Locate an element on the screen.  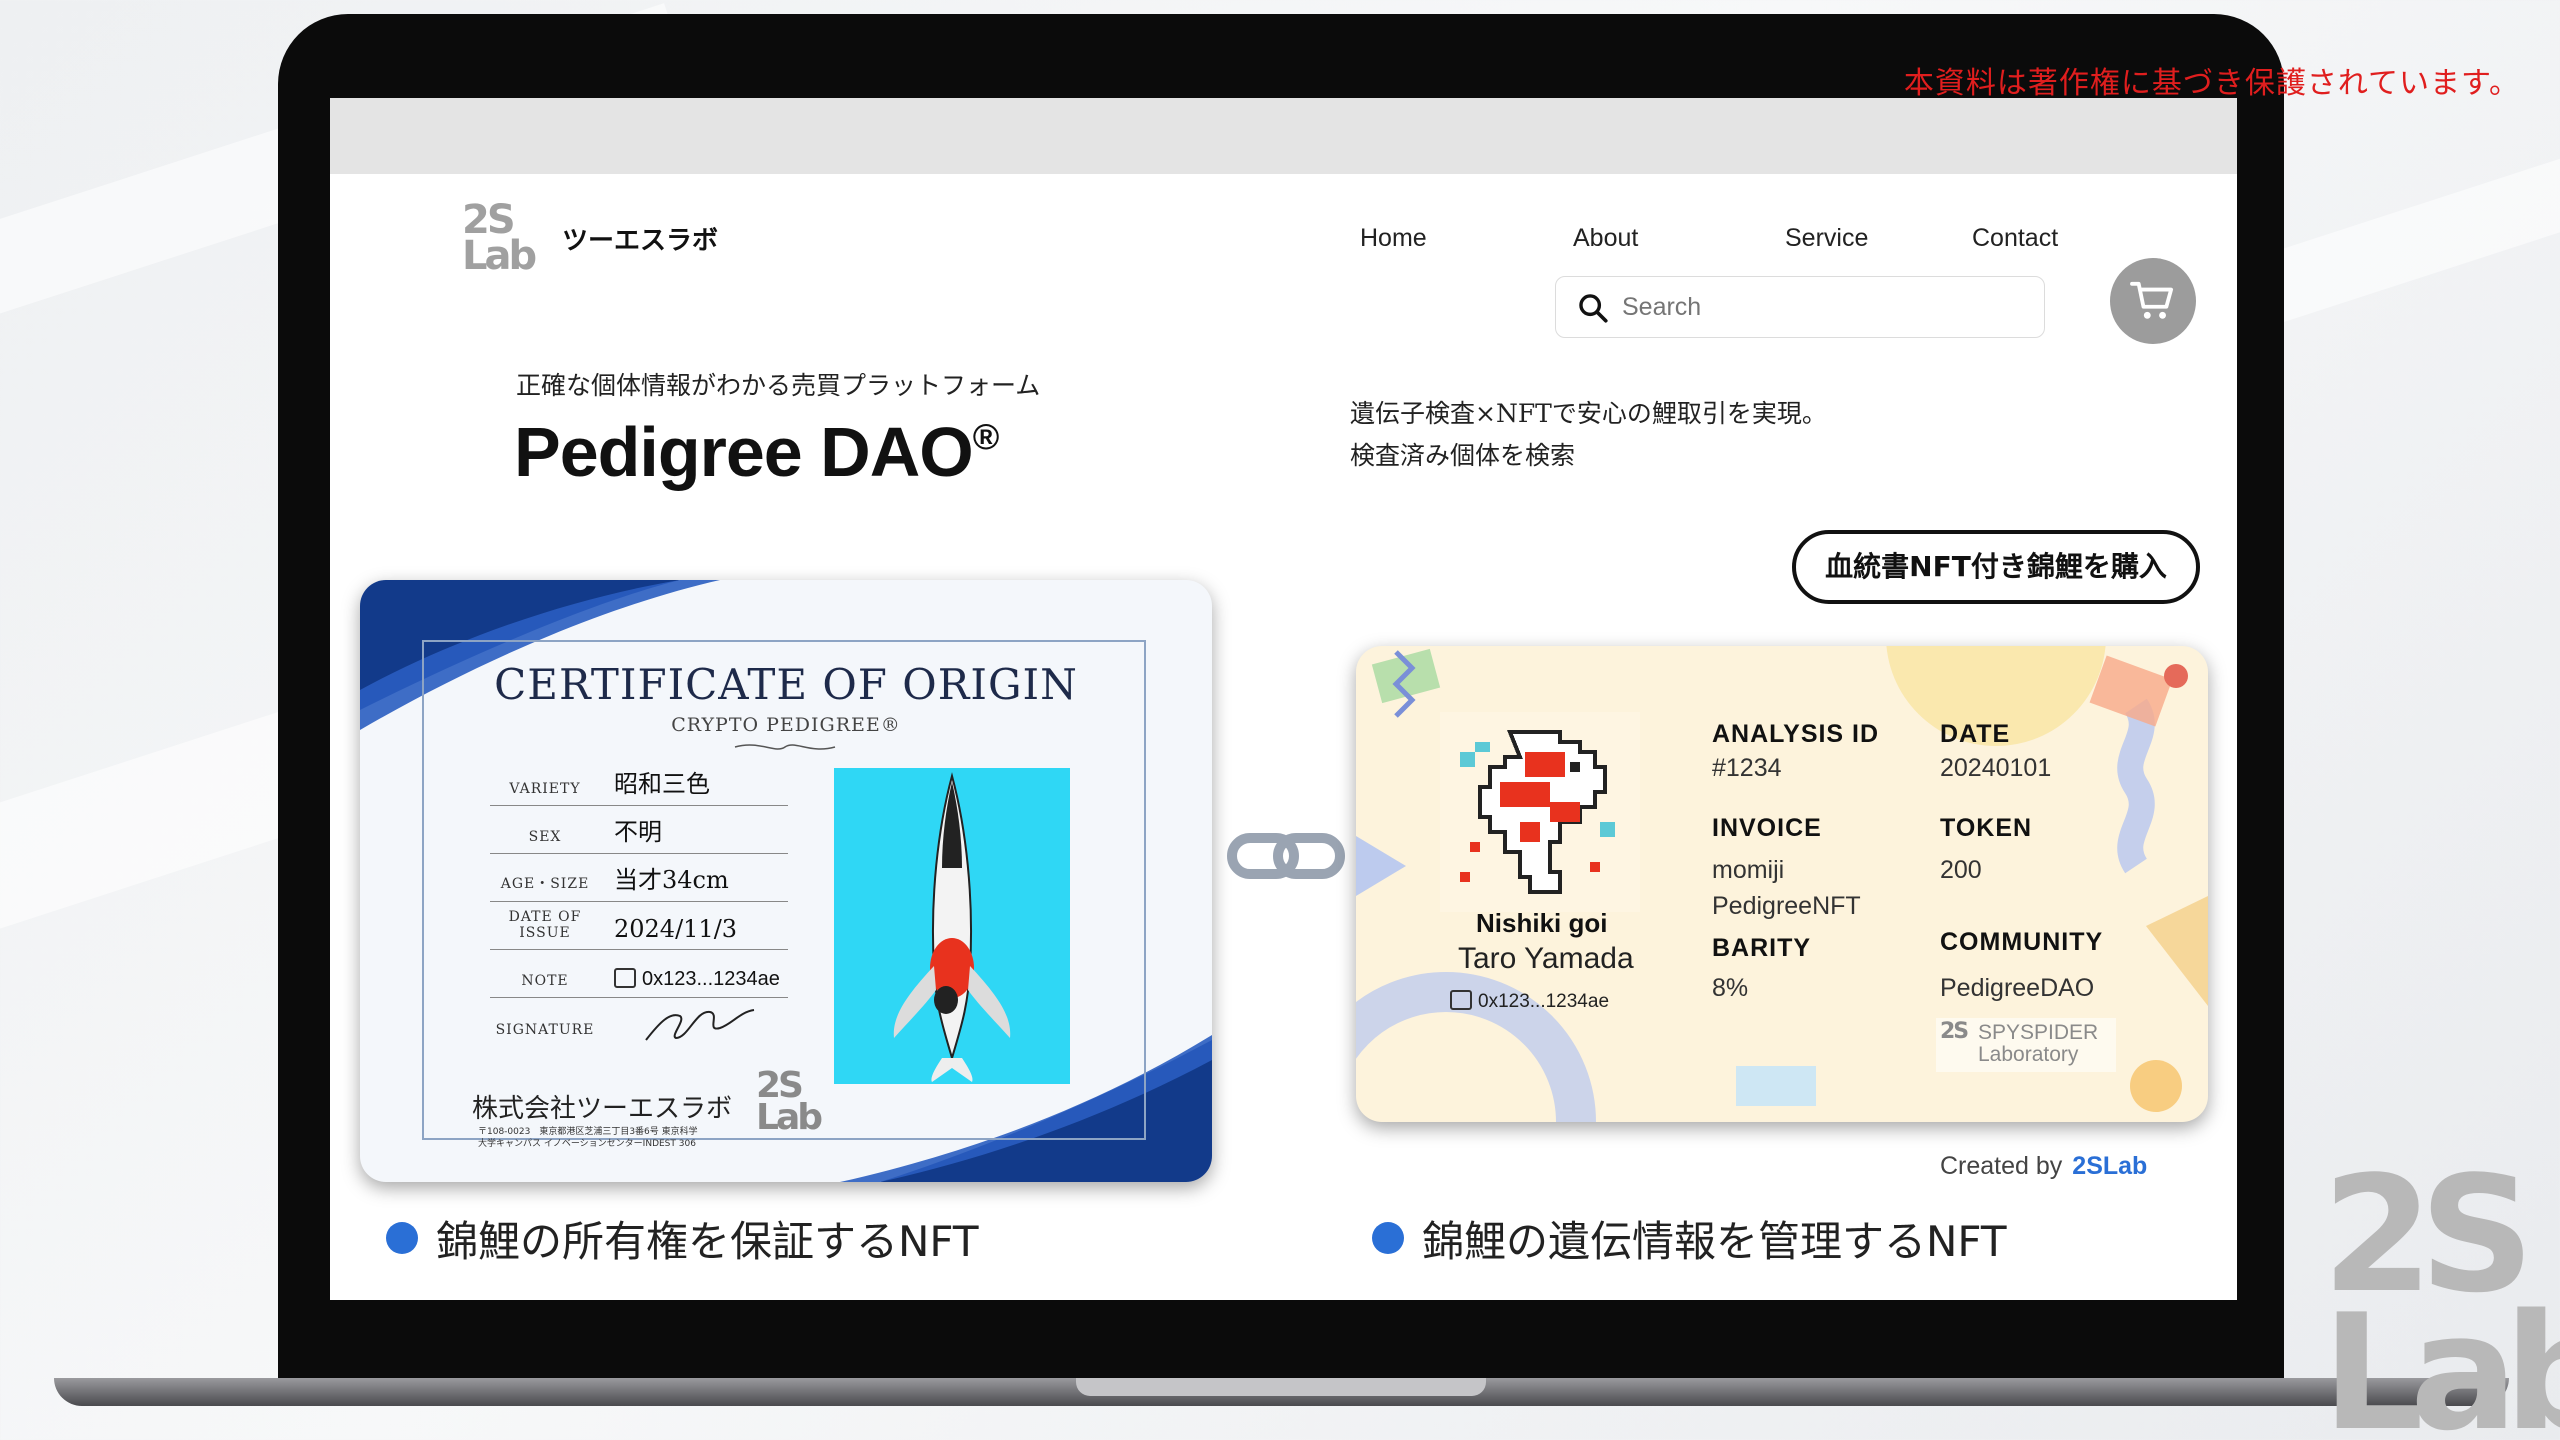
invoice-value: PedigreeNFT is located at coordinates (1786, 906).